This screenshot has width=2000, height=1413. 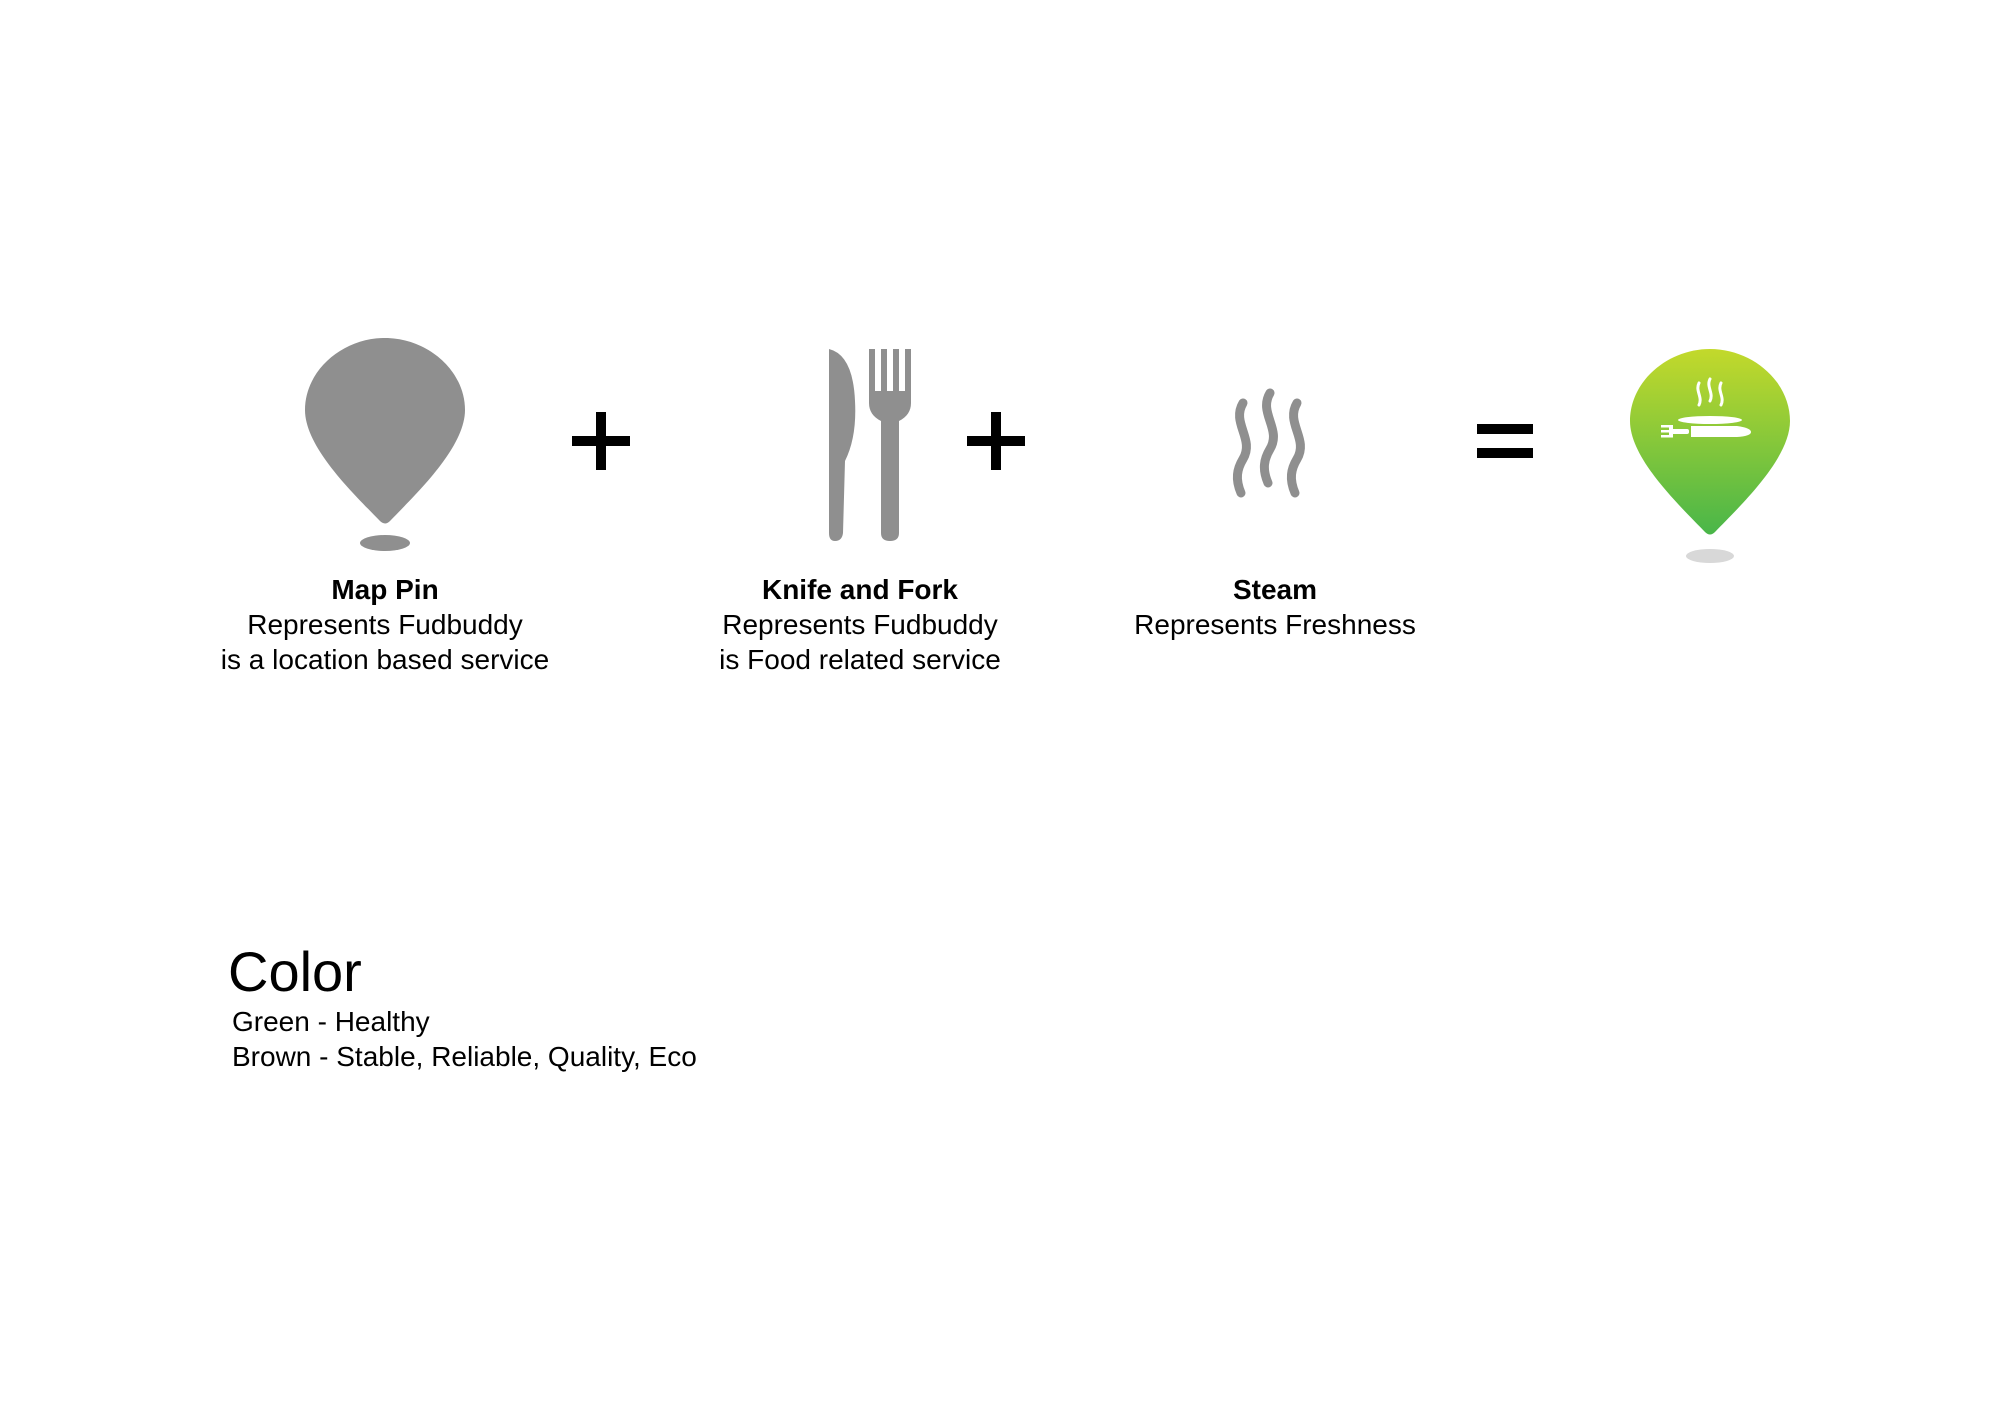 I want to click on steam-icon, so click(x=1268, y=443).